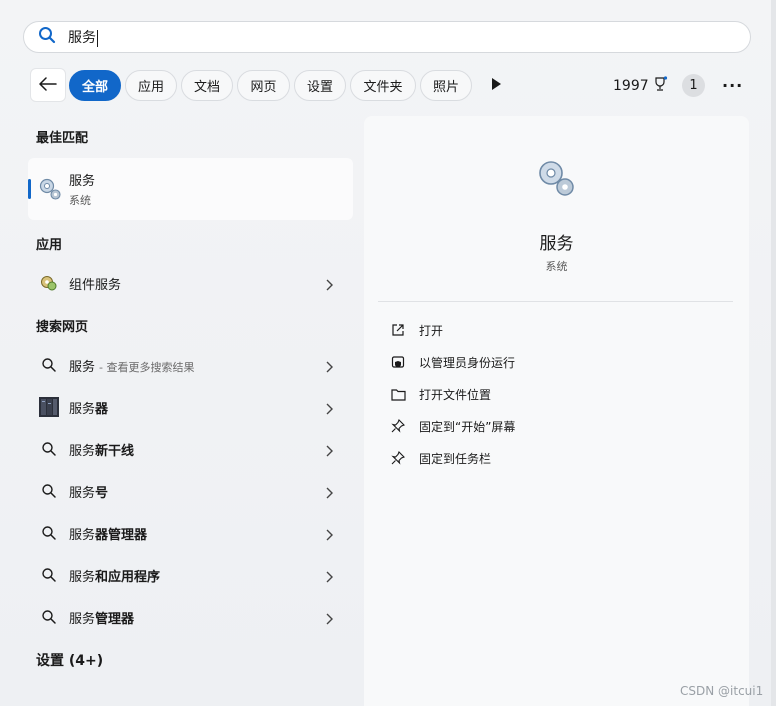 The width and height of the screenshot is (776, 706). I want to click on action-pin-to-start: 固定到“开始”屏幕, so click(452, 426).